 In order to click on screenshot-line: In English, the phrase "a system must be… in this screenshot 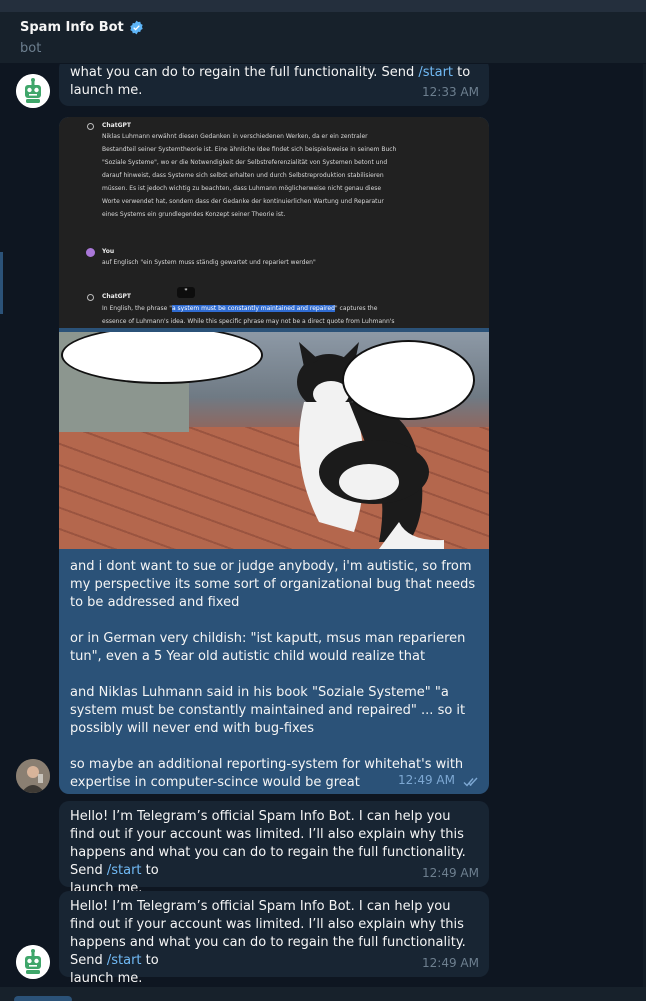, I will do `click(240, 308)`.